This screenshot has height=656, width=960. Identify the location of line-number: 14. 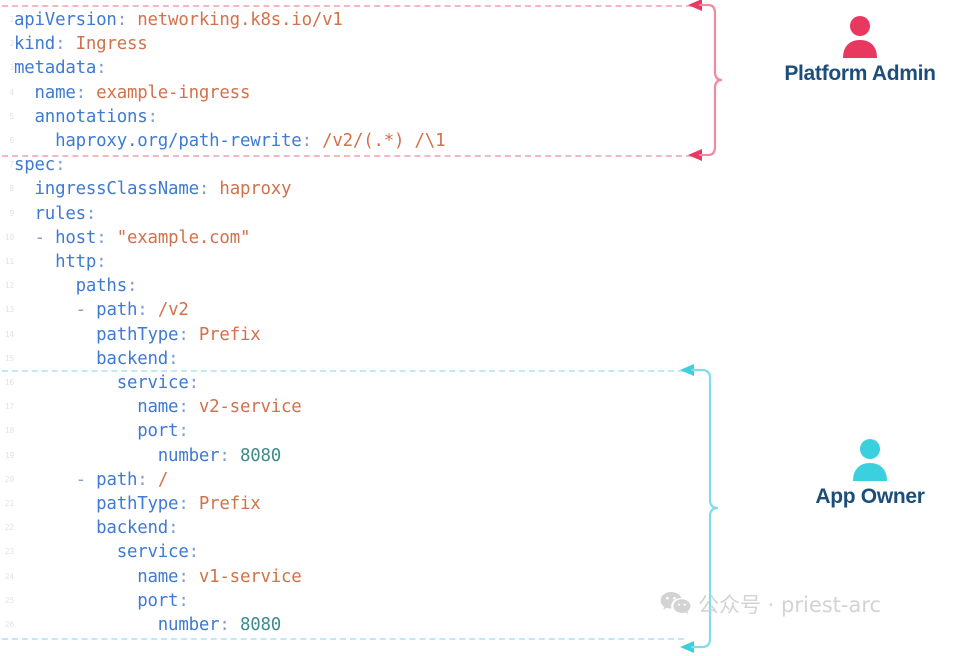
(9, 334).